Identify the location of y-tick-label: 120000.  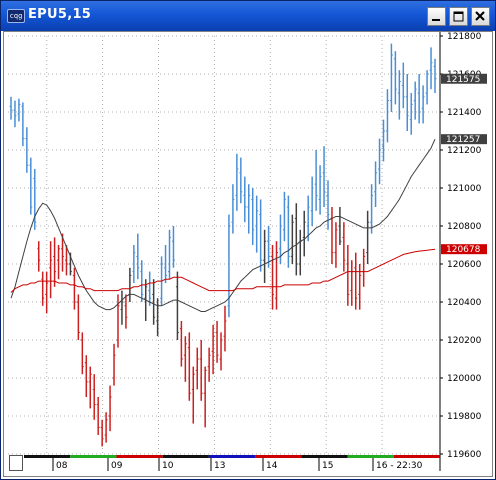
(464, 379).